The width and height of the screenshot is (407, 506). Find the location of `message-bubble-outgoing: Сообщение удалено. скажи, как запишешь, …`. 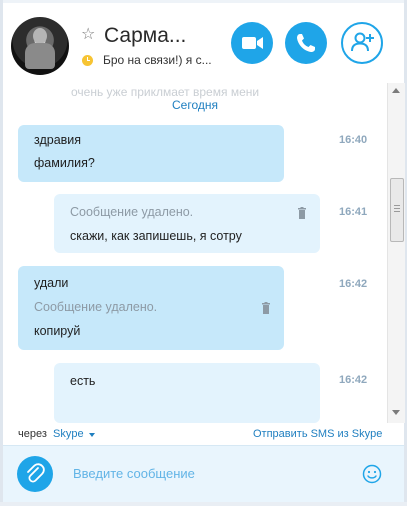

message-bubble-outgoing: Сообщение удалено. скажи, как запишешь, … is located at coordinates (187, 223).